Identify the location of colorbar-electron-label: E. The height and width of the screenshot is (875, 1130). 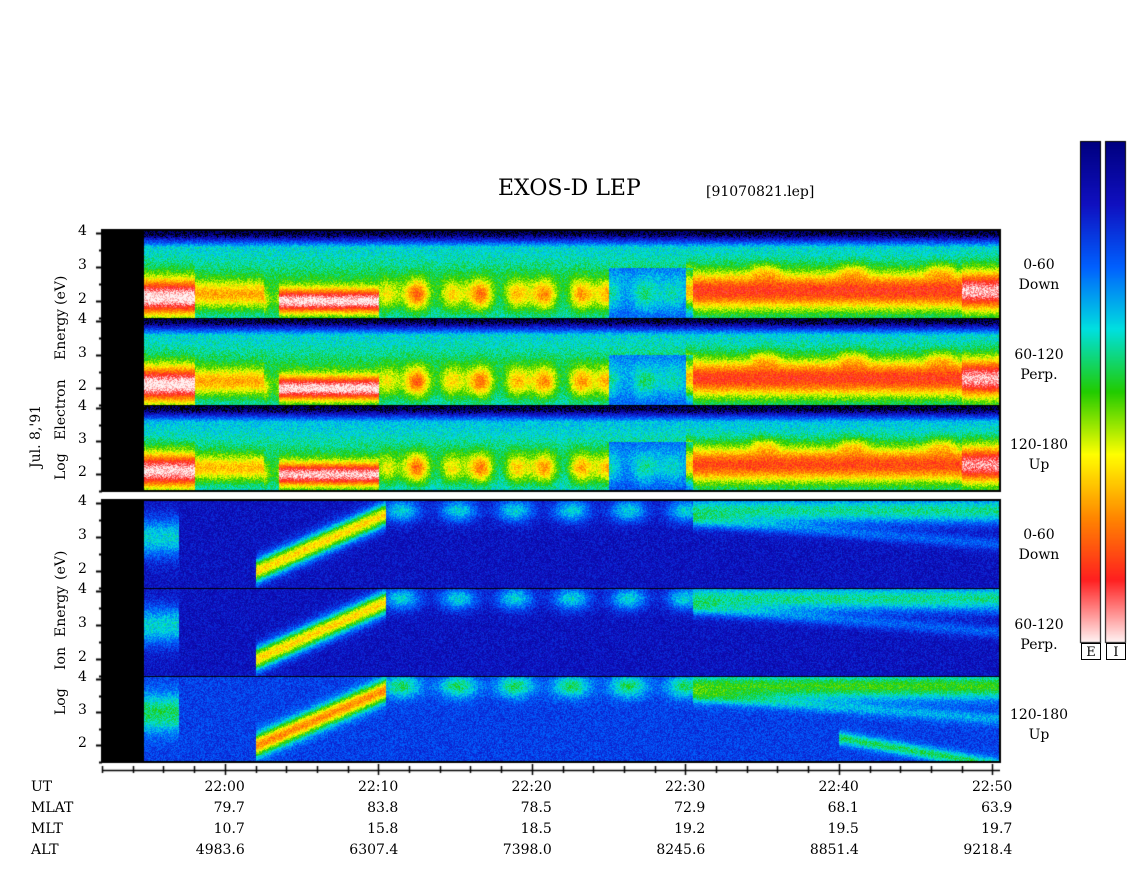
(1091, 651).